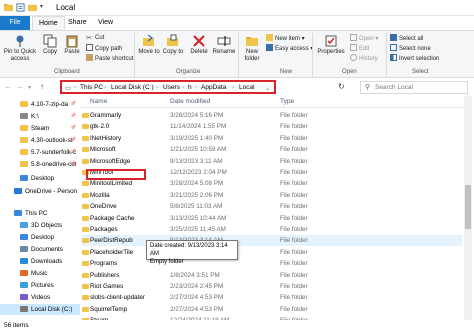 This screenshot has height=332, width=474. I want to click on nav-item: Steam 📌, so click(40, 128).